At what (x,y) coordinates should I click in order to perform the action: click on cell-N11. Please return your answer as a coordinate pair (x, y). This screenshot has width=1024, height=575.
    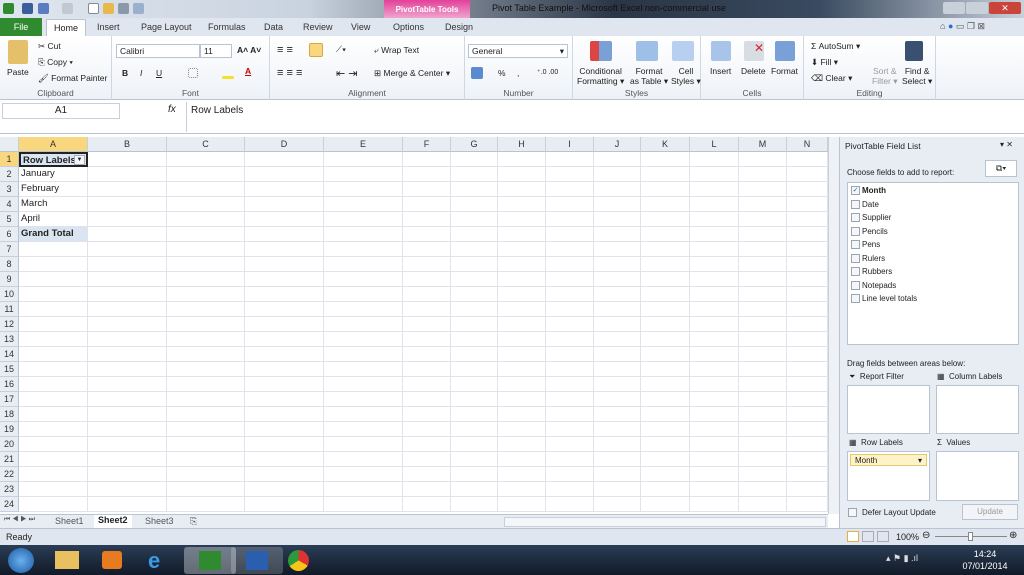
    Looking at the image, I should click on (807, 309).